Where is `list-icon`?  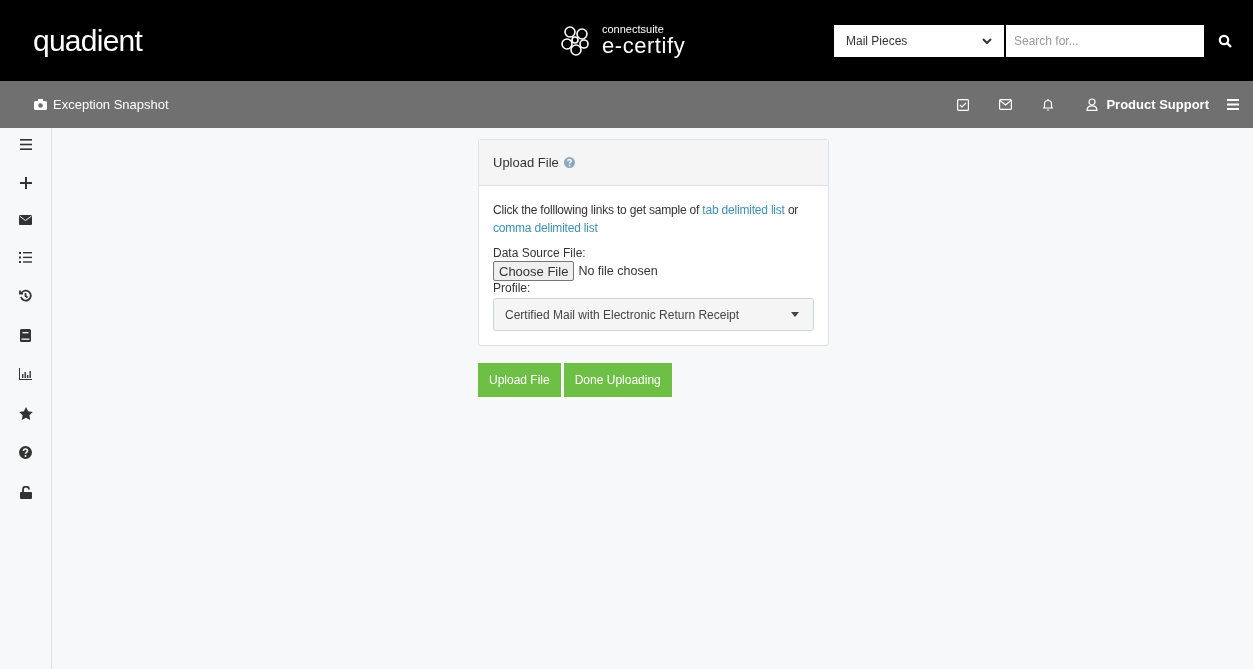
list-icon is located at coordinates (25, 257).